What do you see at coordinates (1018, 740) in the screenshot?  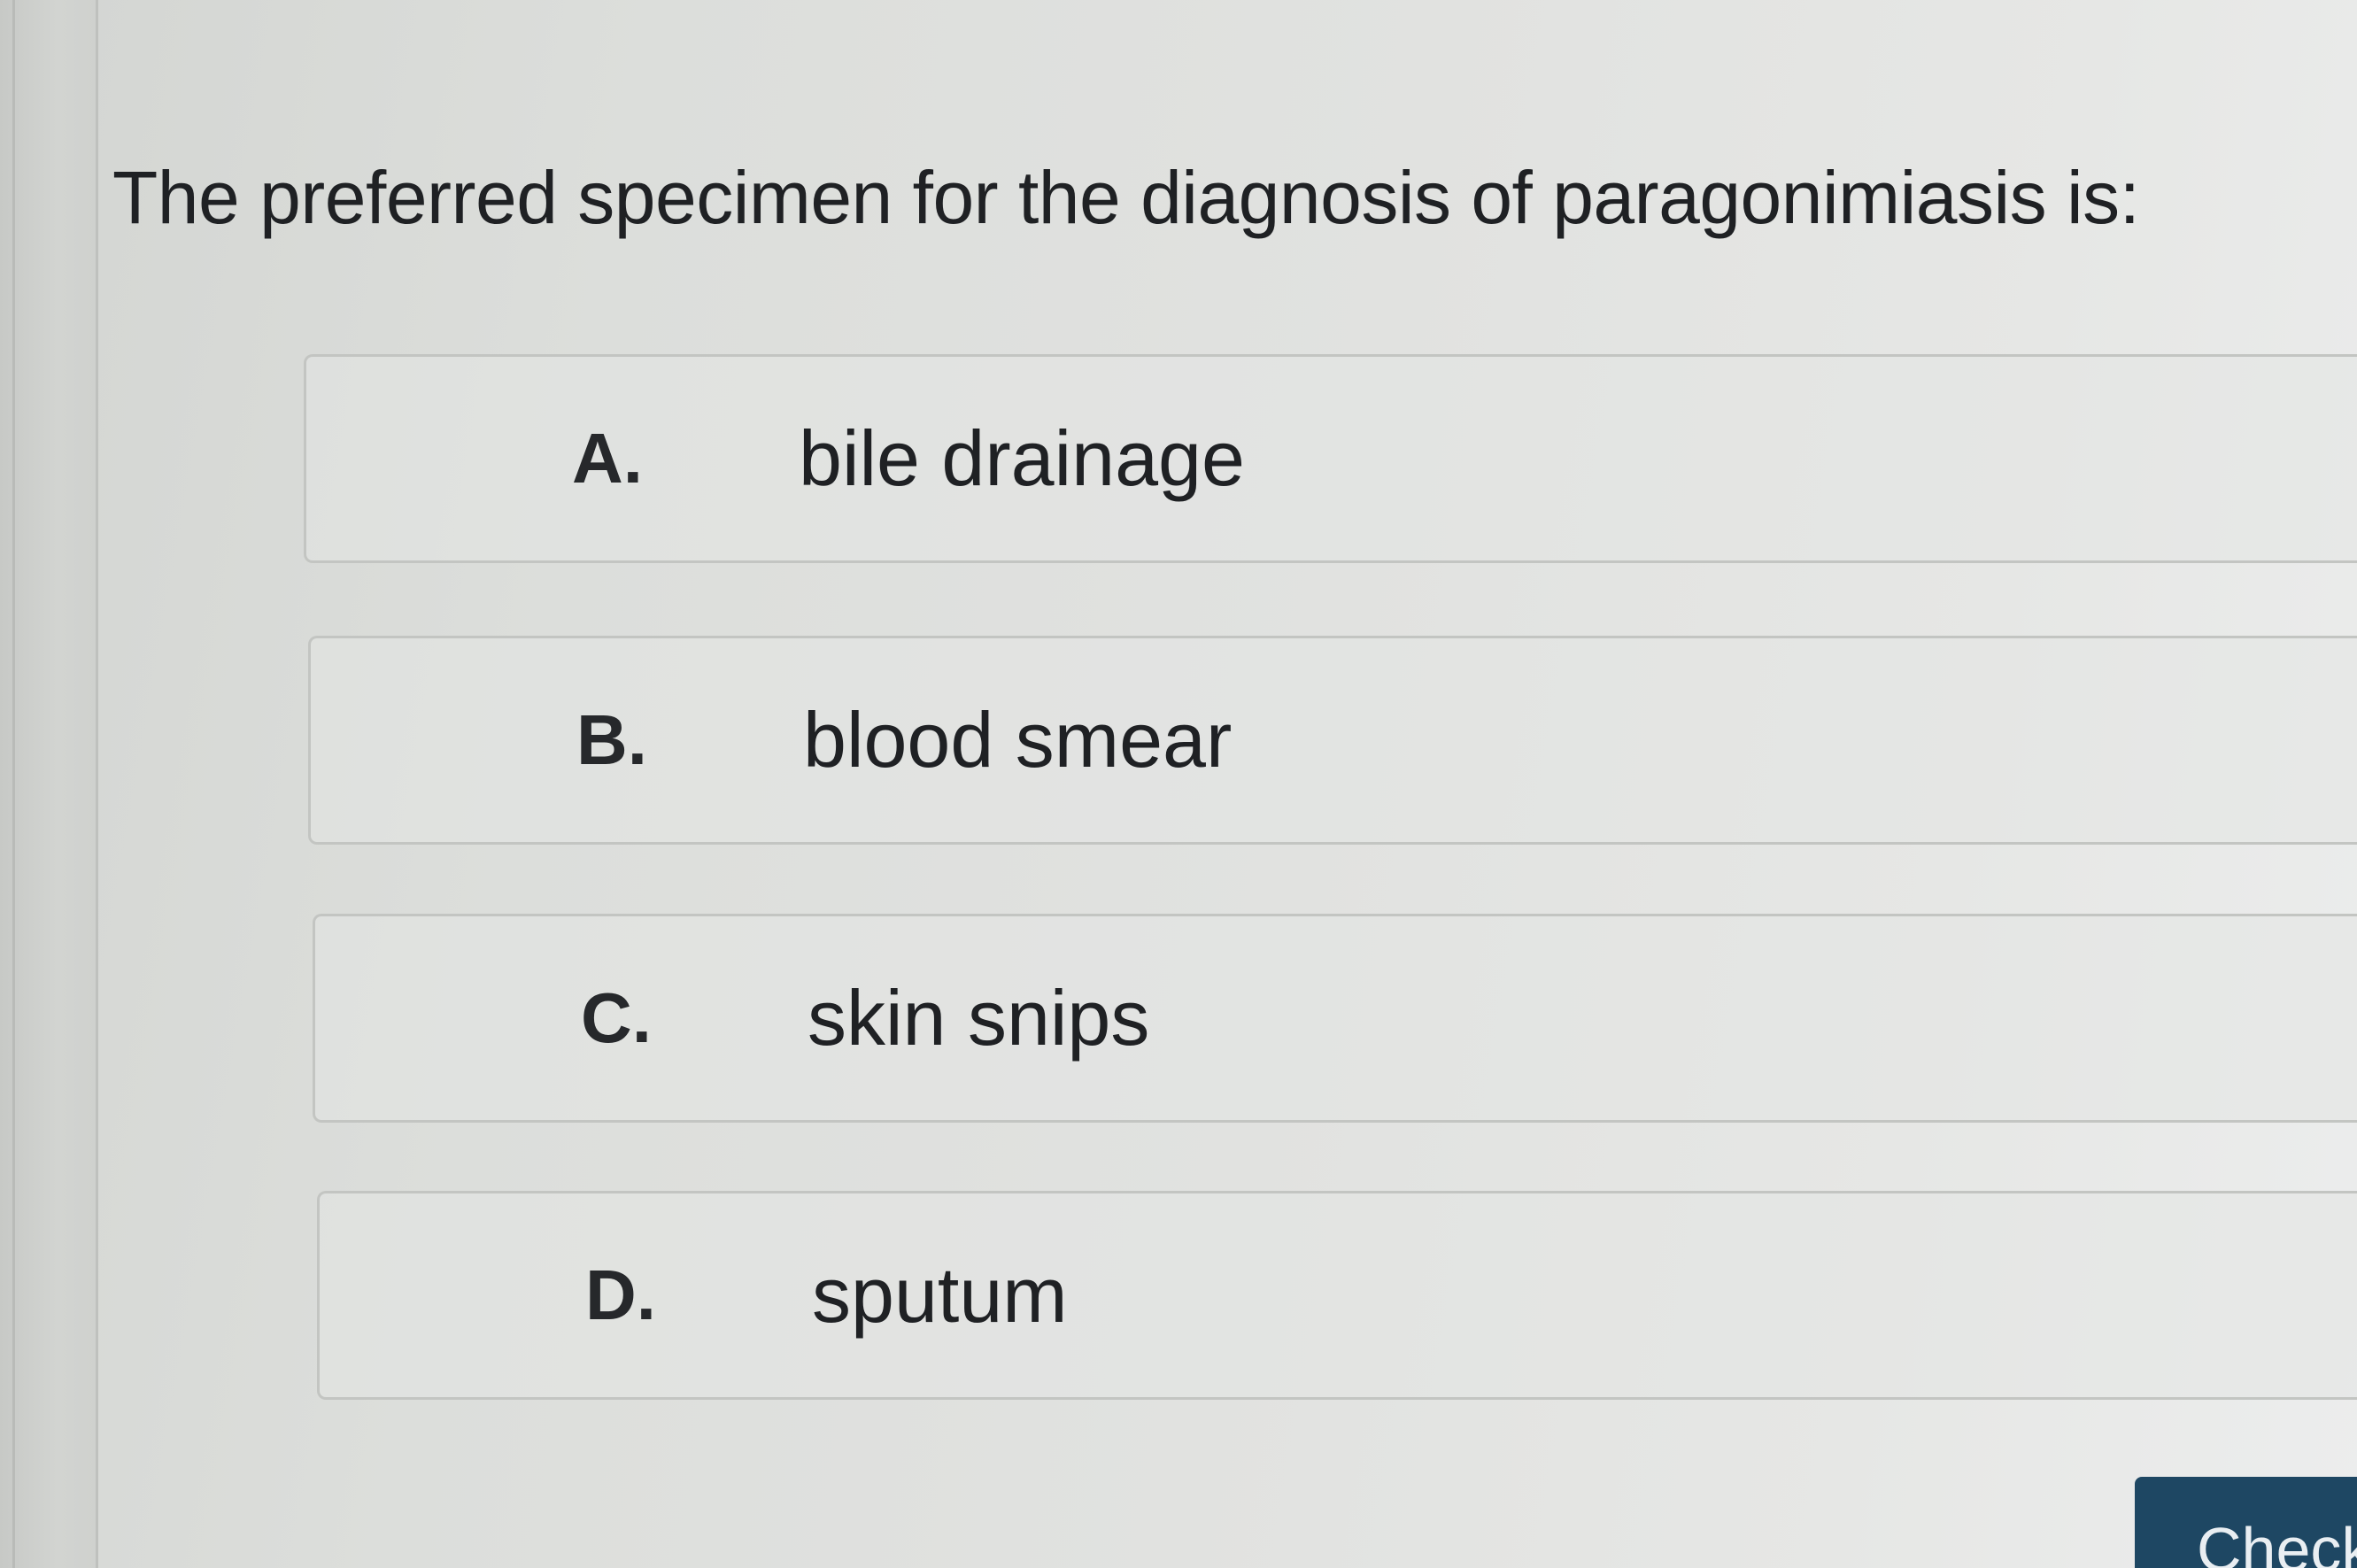 I see `option-text: blood smear` at bounding box center [1018, 740].